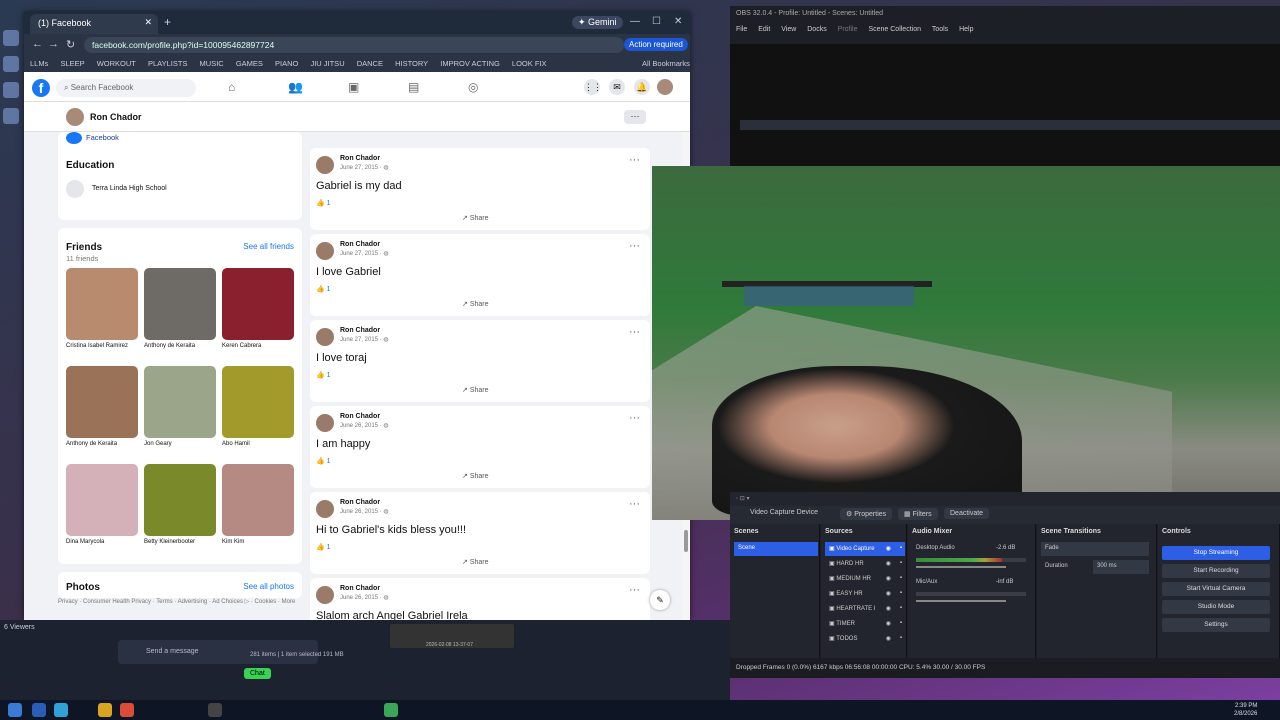  I want to click on friend-tile: Dina Marycola, so click(102, 504).